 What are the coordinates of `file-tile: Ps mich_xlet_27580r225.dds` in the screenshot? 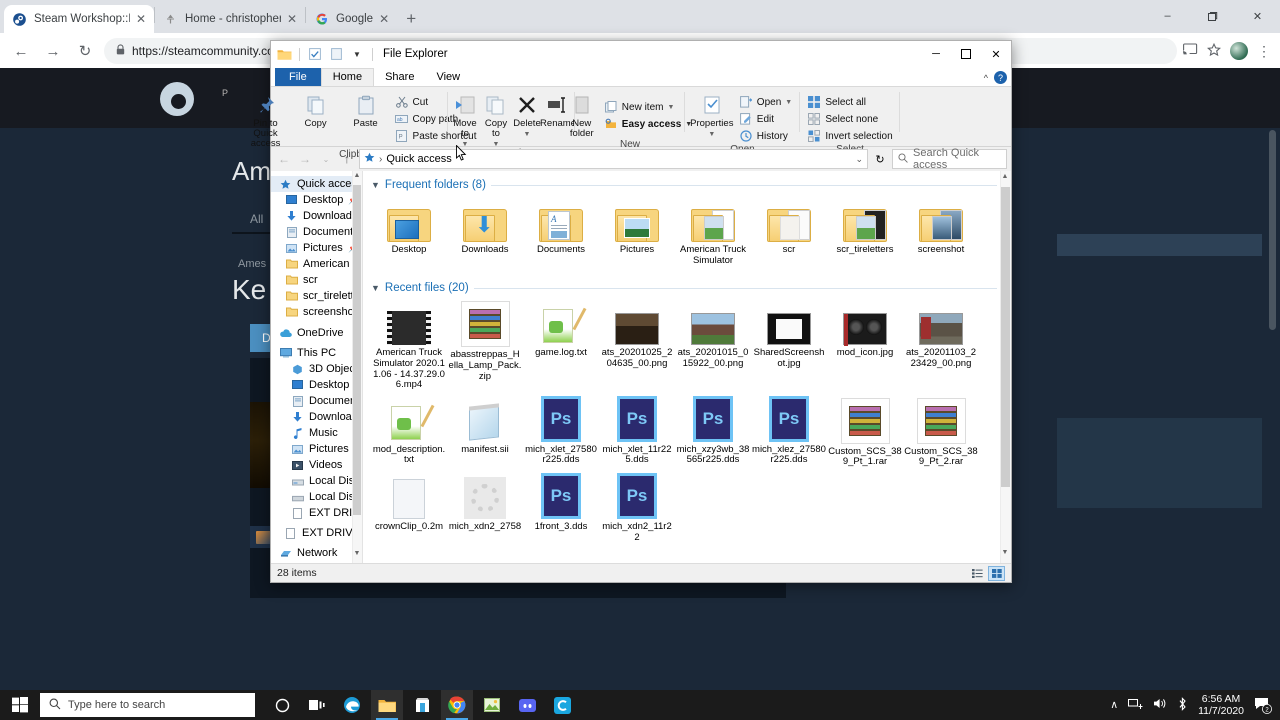 It's located at (561, 433).